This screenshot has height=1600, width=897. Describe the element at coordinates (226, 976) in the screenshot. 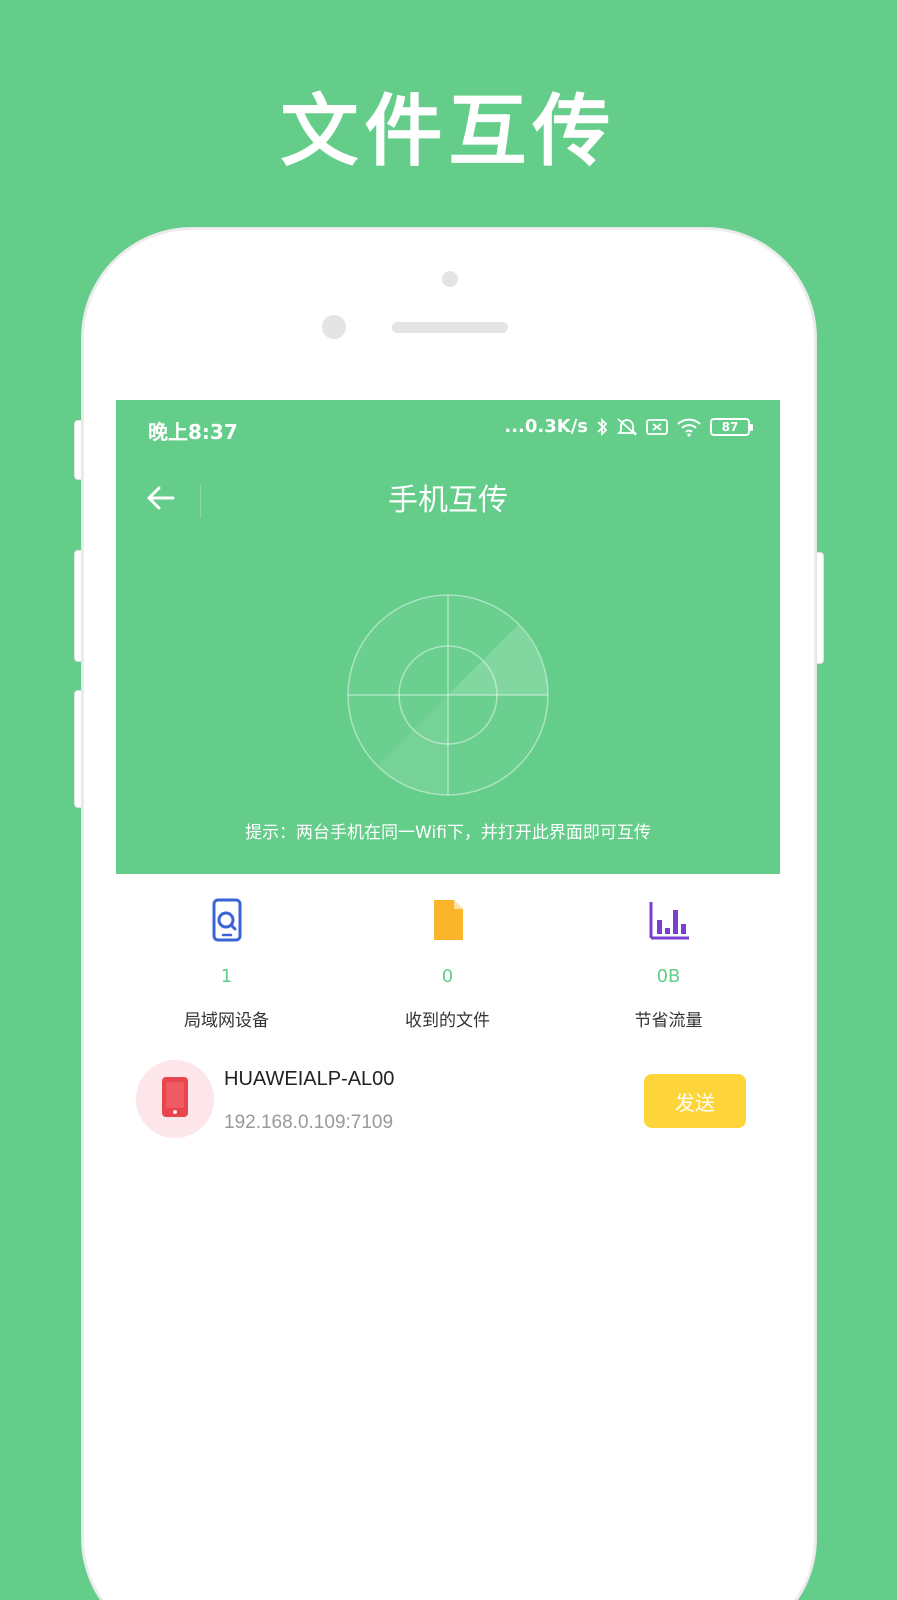

I see `stat-value: 1` at that location.